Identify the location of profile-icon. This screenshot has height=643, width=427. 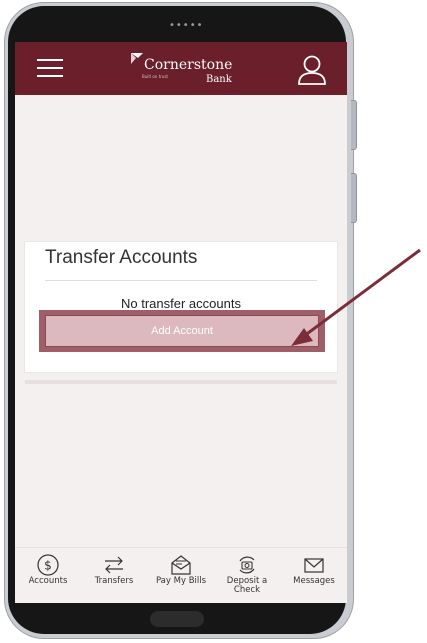
(312, 70).